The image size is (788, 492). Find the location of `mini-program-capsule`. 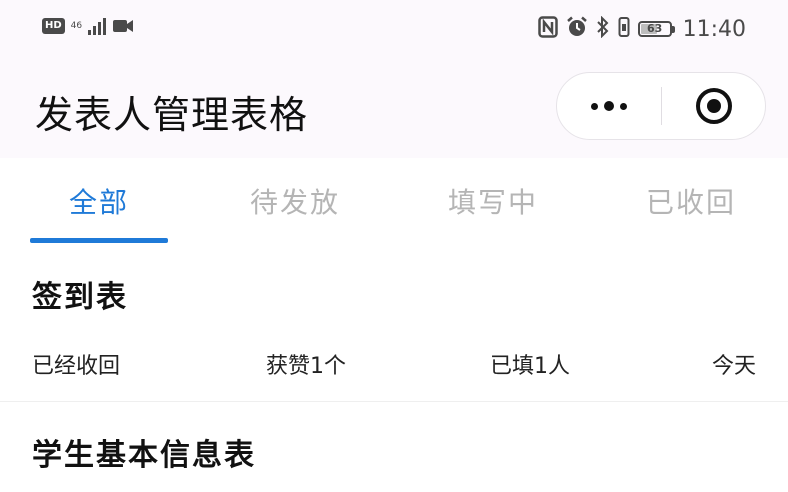

mini-program-capsule is located at coordinates (661, 106).